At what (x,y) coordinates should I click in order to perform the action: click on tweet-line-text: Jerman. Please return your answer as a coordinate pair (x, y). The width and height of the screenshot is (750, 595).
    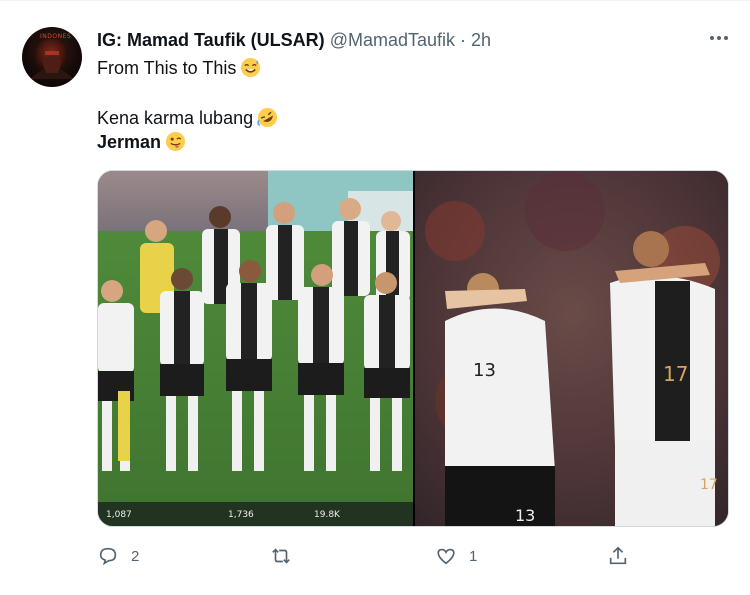
    Looking at the image, I should click on (129, 142).